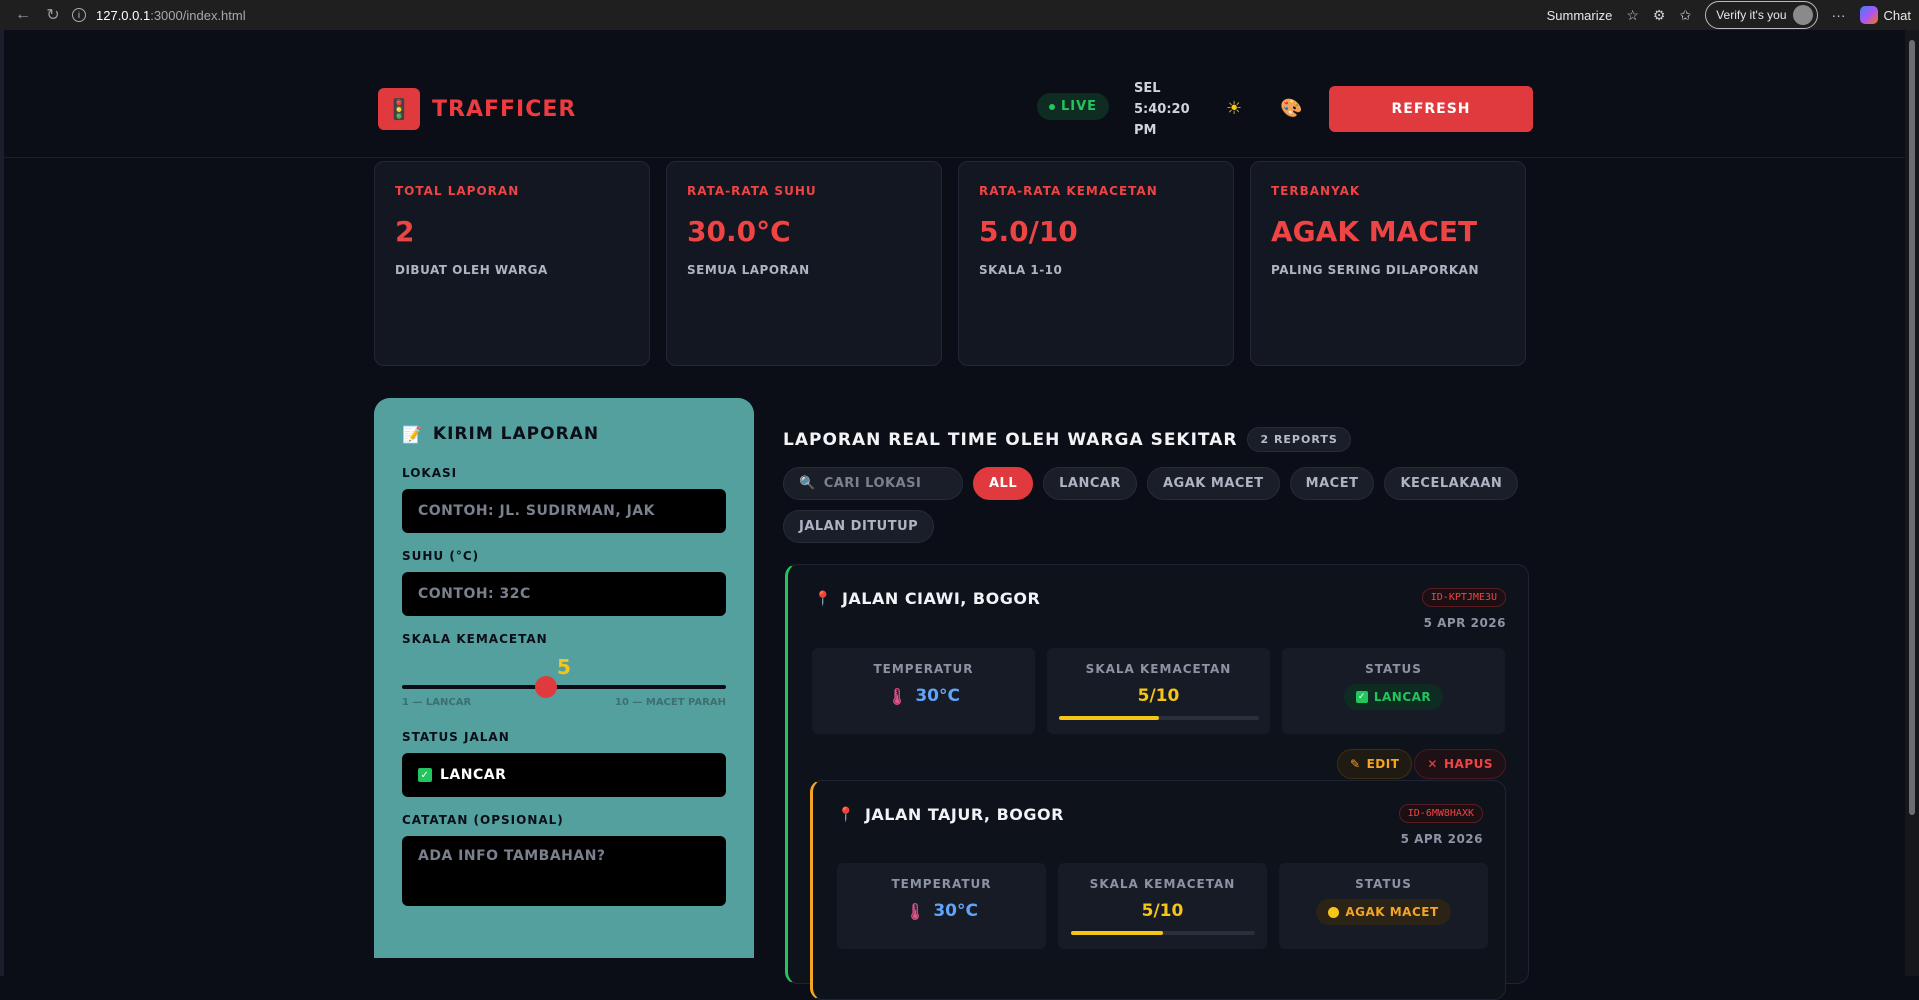 The image size is (1919, 1000). I want to click on chat-label: Chat, so click(1897, 15).